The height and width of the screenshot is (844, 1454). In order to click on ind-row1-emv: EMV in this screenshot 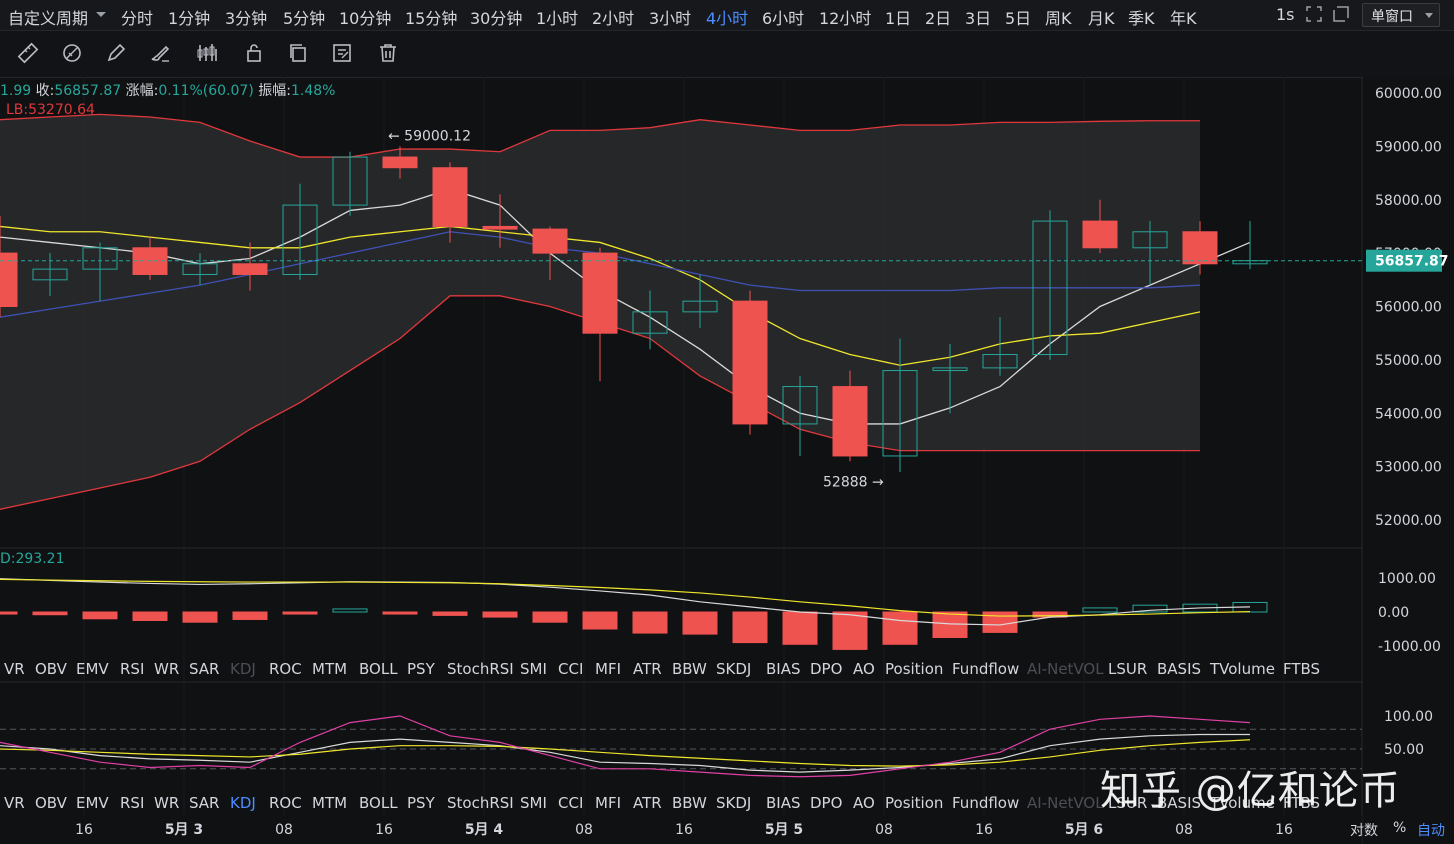, I will do `click(92, 669)`.